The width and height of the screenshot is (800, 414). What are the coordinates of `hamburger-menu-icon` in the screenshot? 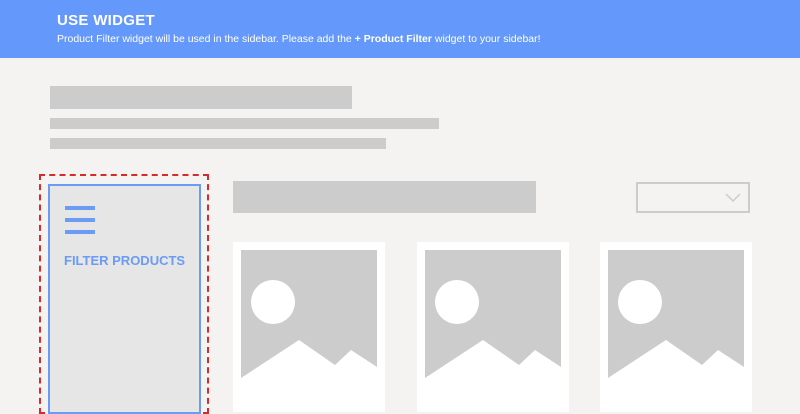 It's located at (80, 222).